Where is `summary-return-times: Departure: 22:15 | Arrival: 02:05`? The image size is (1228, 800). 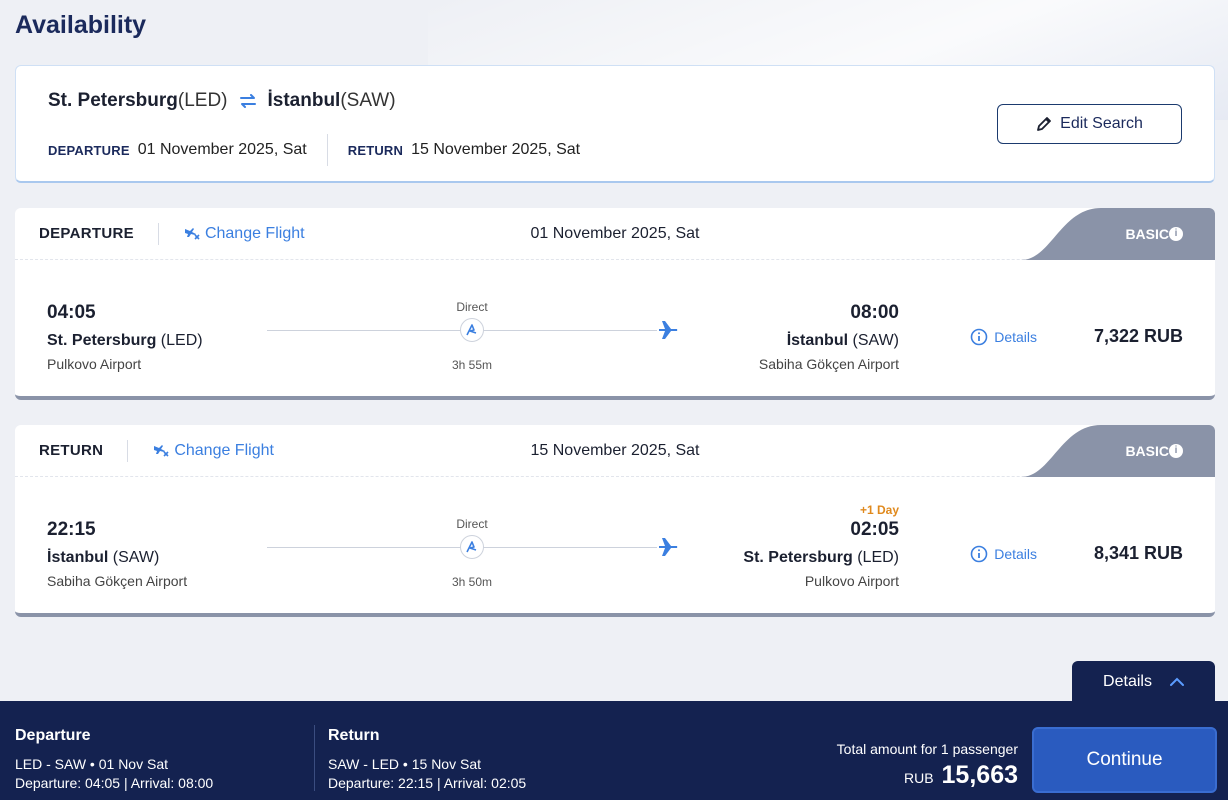
summary-return-times: Departure: 22:15 | Arrival: 02:05 is located at coordinates (427, 783).